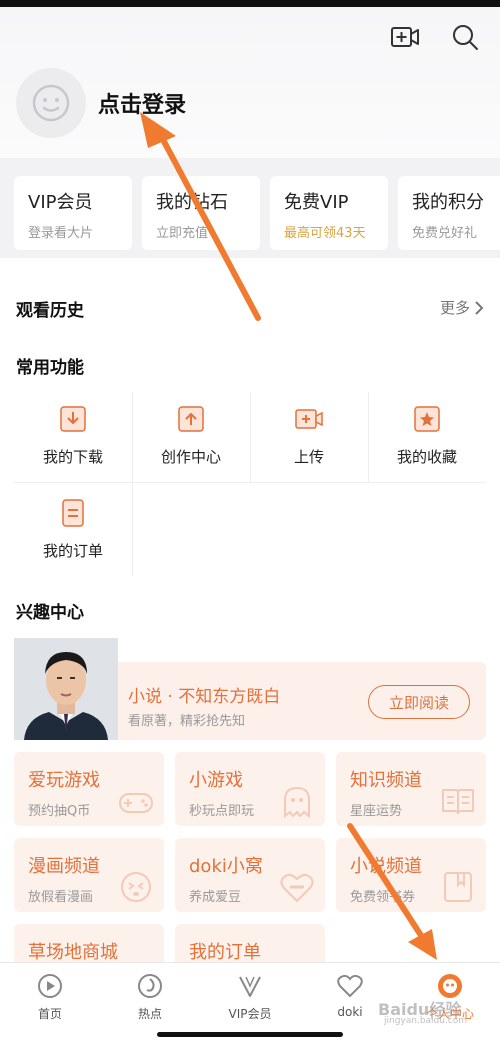 Image resolution: width=500 pixels, height=1046 pixels. What do you see at coordinates (142, 103) in the screenshot?
I see `login-link: 点击登录` at bounding box center [142, 103].